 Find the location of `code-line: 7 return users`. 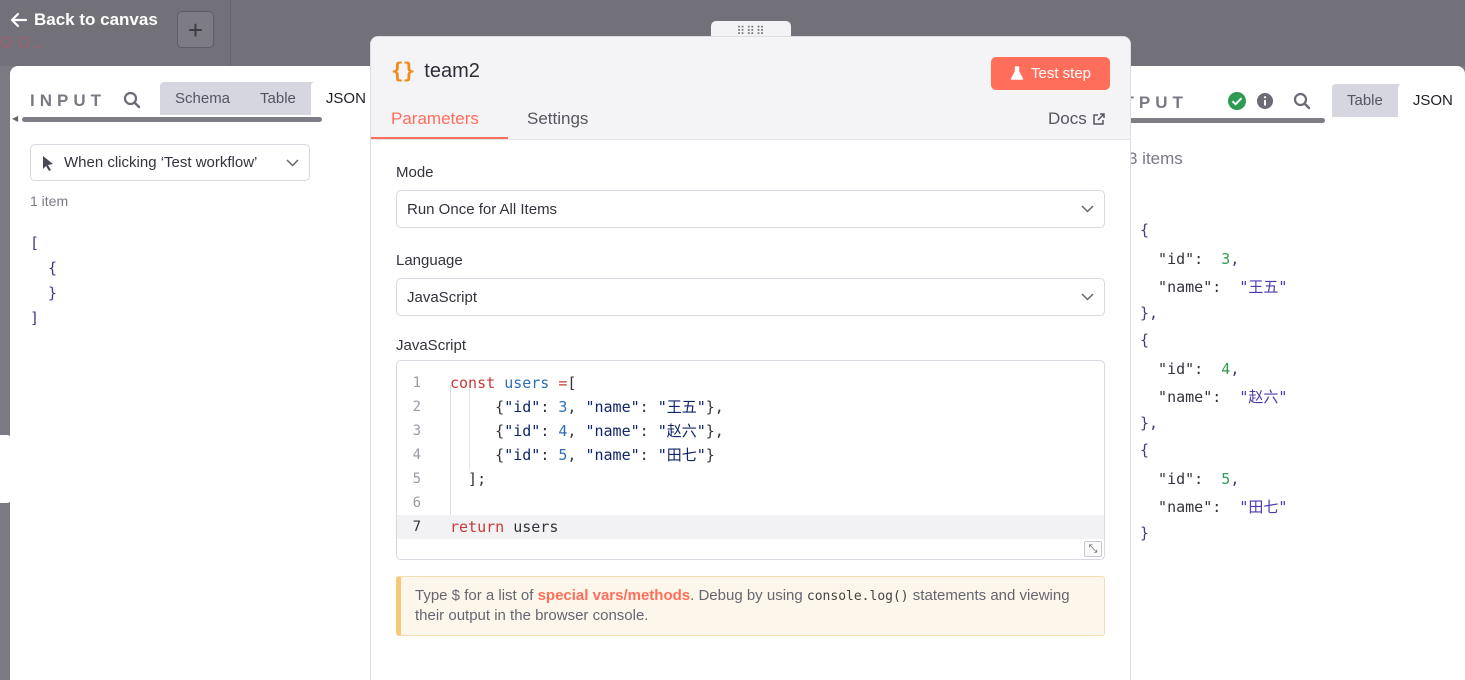

code-line: 7 return users is located at coordinates (750, 527).